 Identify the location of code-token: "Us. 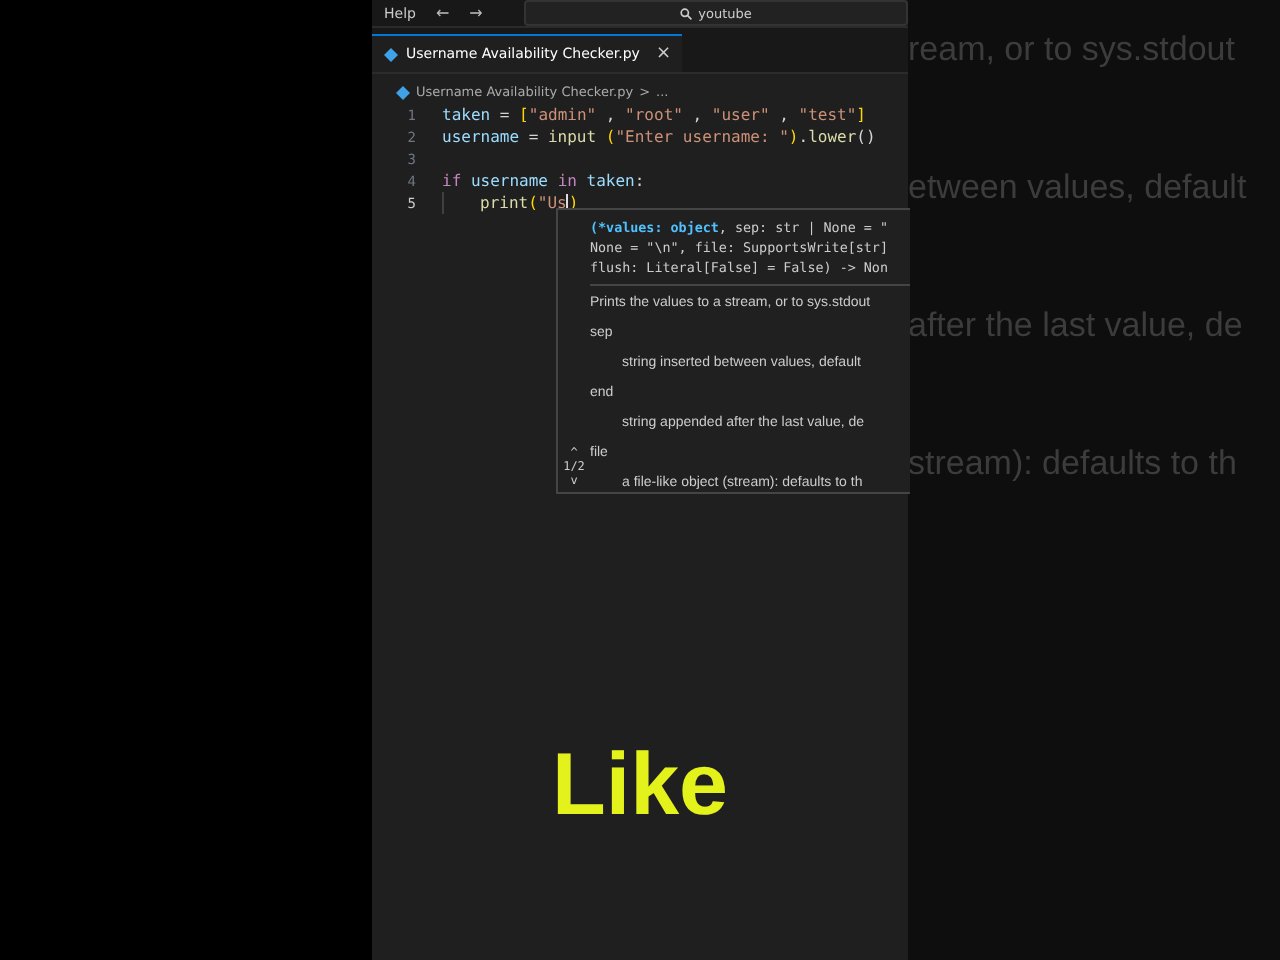
(552, 203).